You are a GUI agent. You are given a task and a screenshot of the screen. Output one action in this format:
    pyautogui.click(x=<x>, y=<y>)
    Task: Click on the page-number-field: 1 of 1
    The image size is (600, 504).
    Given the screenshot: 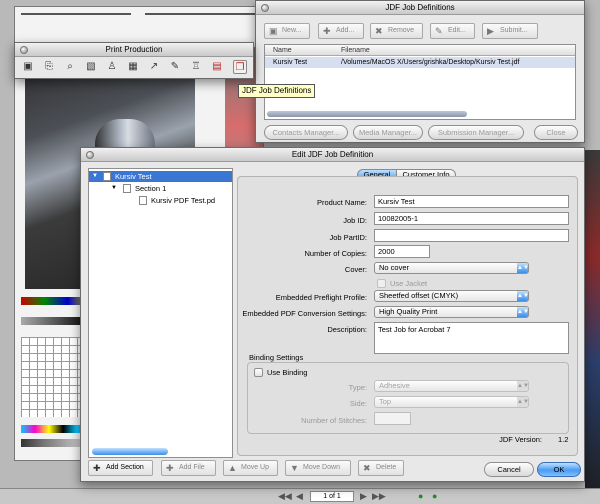 What is the action you would take?
    pyautogui.click(x=332, y=496)
    